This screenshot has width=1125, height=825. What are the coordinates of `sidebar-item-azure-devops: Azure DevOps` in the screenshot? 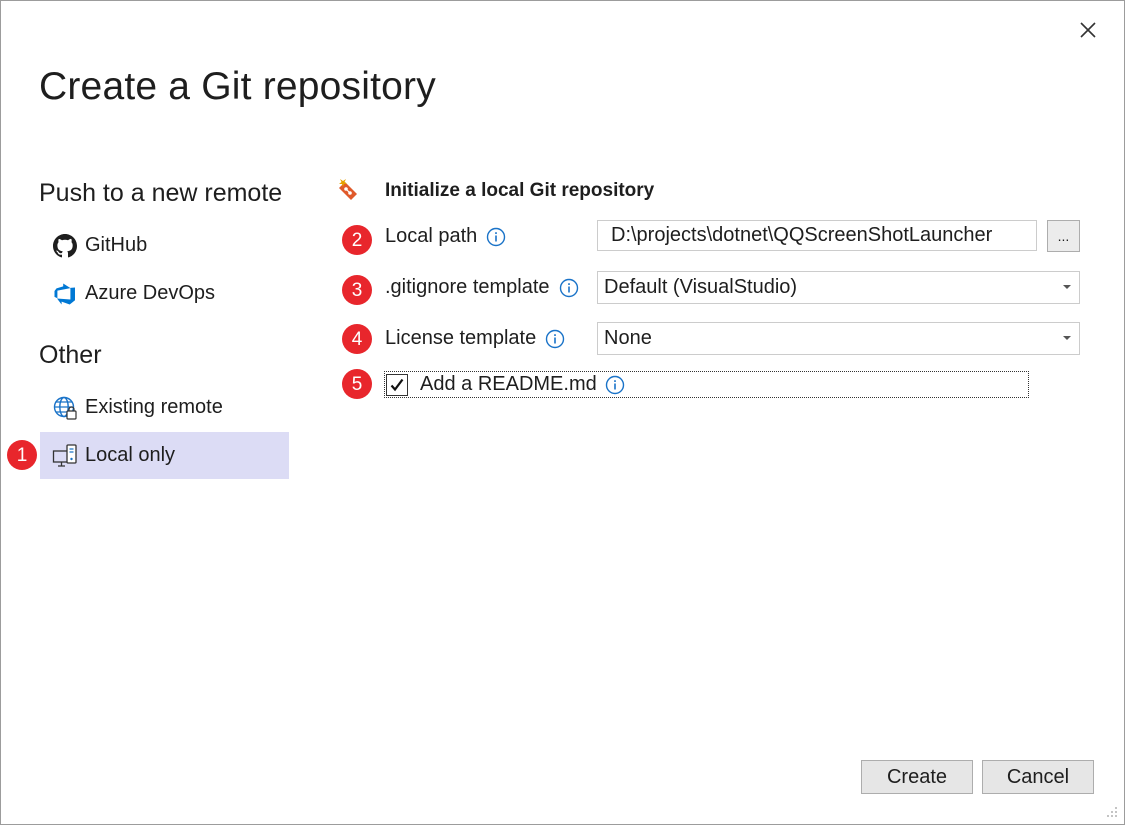 It's located at (164, 293).